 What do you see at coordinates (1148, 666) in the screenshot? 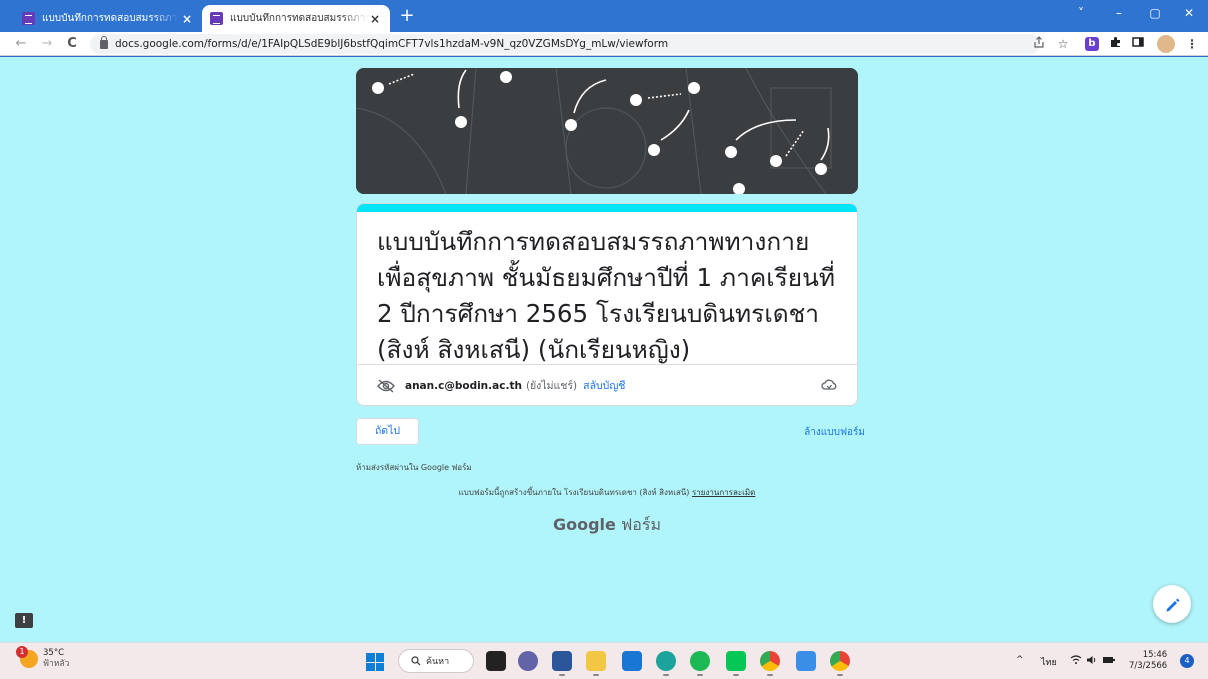
I see `clock-date: 7/3/2566` at bounding box center [1148, 666].